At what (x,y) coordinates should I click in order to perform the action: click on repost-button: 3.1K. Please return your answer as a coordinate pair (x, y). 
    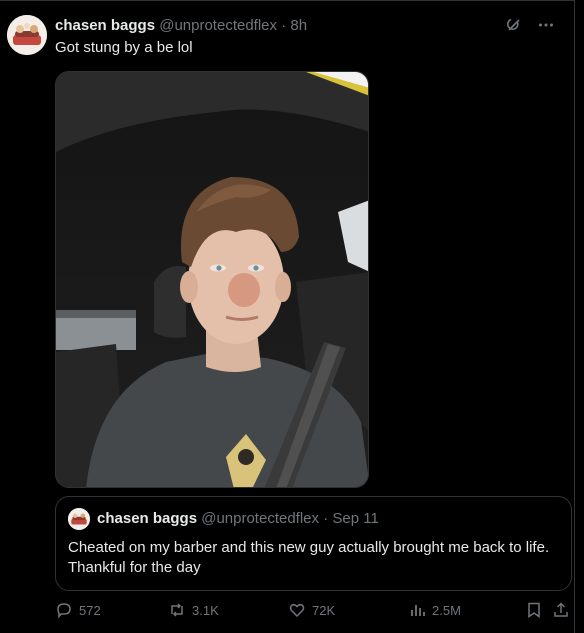
    Looking at the image, I should click on (193, 610).